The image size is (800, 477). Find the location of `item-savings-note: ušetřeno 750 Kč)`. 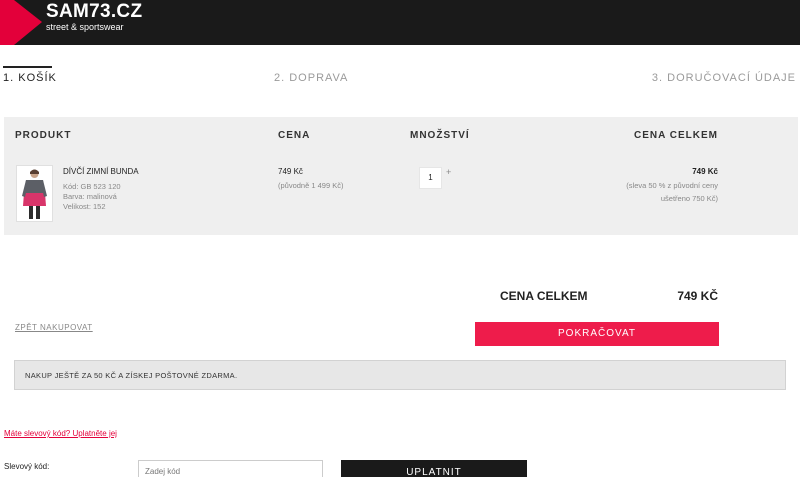

item-savings-note: ušetřeno 750 Kč) is located at coordinates (689, 198).